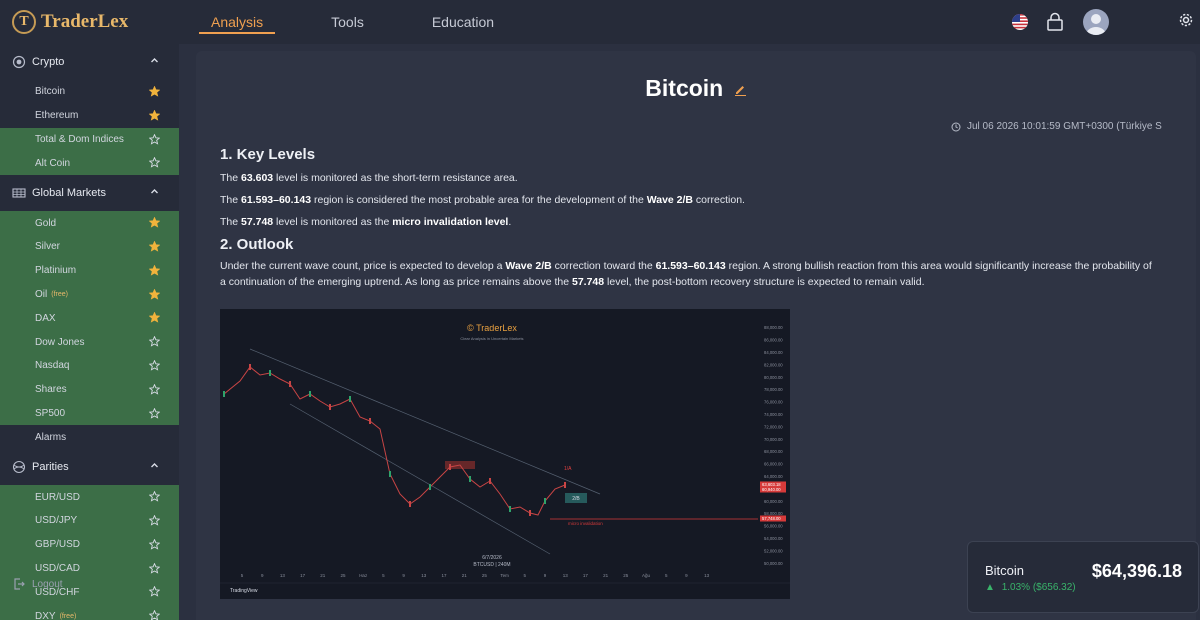 This screenshot has height=620, width=1200. What do you see at coordinates (89, 92) in the screenshot?
I see `sidebar-item-bitcoin: Bitcoin` at bounding box center [89, 92].